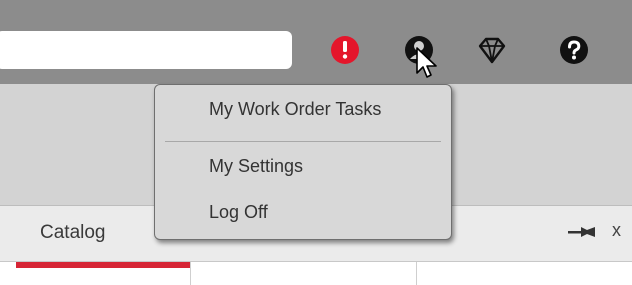 The width and height of the screenshot is (632, 285). Describe the element at coordinates (303, 141) in the screenshot. I see `menu-divider` at that location.